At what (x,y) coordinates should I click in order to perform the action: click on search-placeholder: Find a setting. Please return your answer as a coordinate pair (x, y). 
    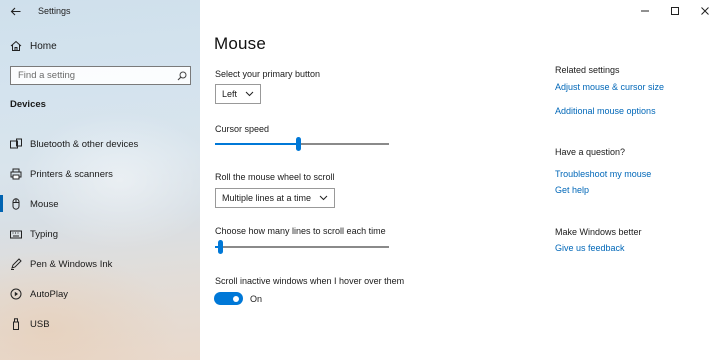
    Looking at the image, I should click on (47, 75).